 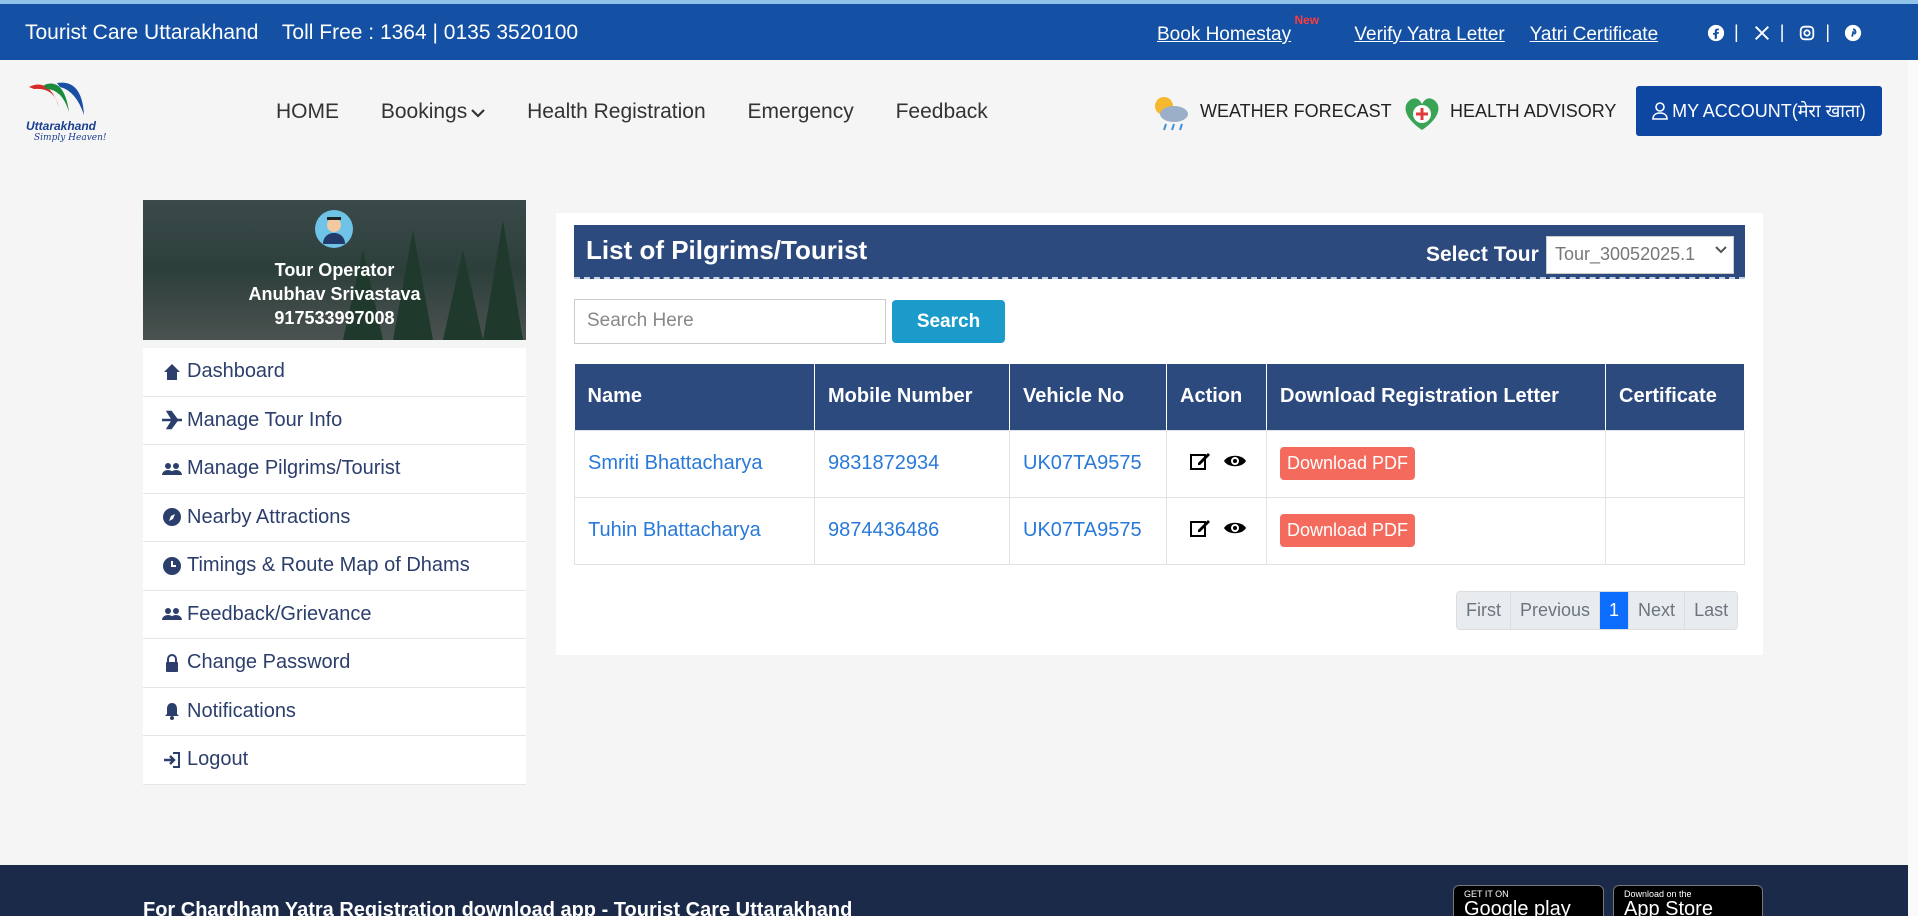 What do you see at coordinates (56, 98) in the screenshot?
I see `logo-swoosh-icon` at bounding box center [56, 98].